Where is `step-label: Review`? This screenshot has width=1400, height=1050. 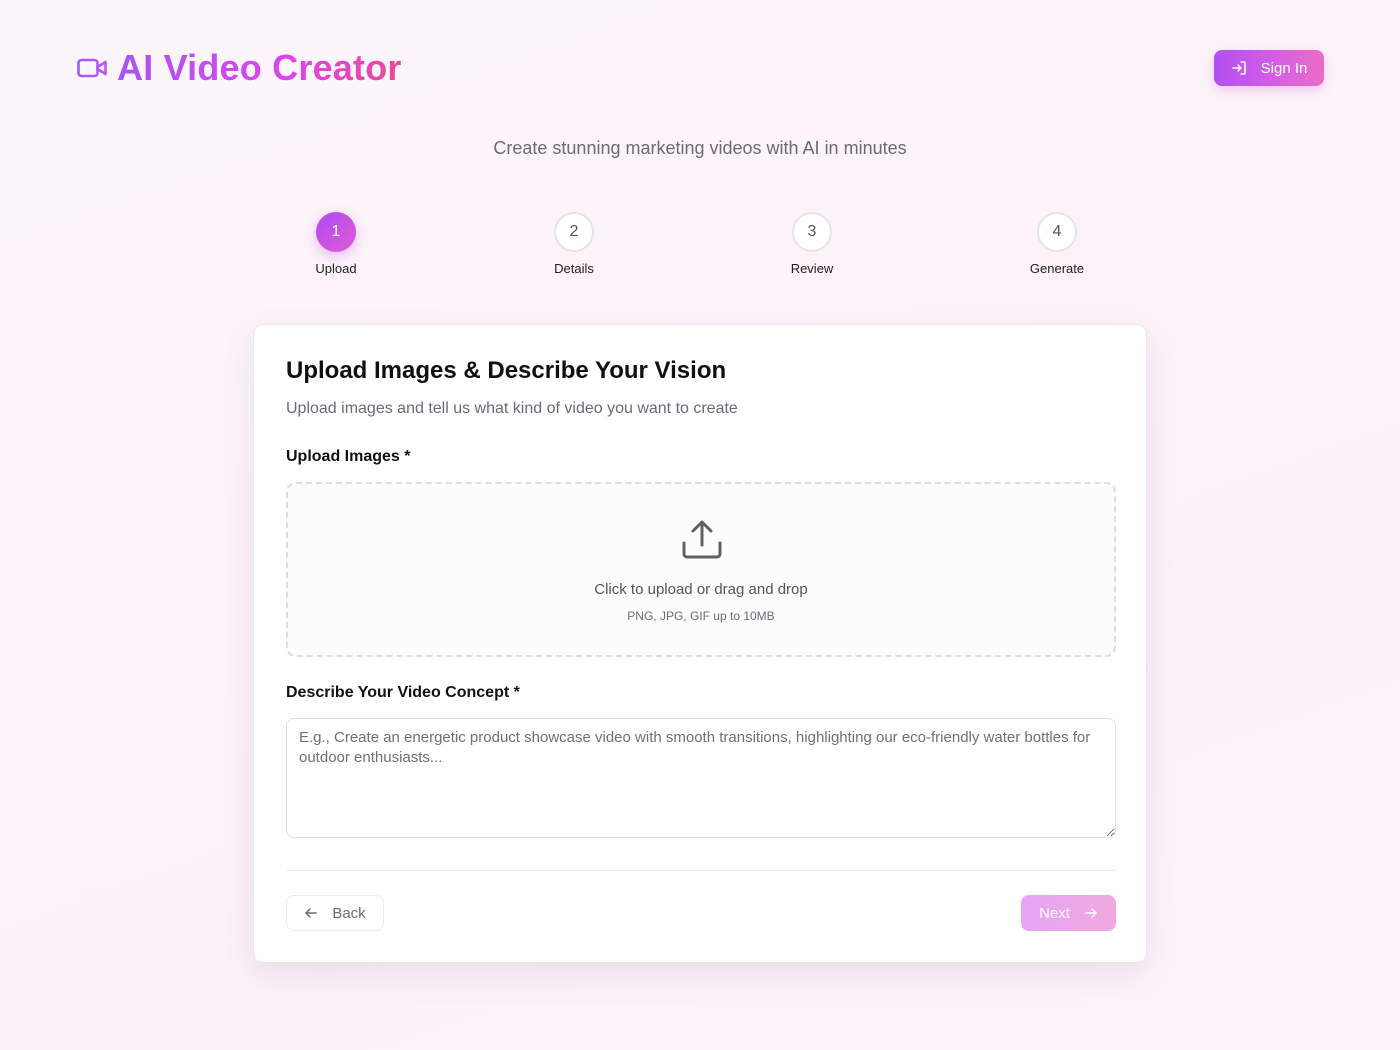 step-label: Review is located at coordinates (812, 268).